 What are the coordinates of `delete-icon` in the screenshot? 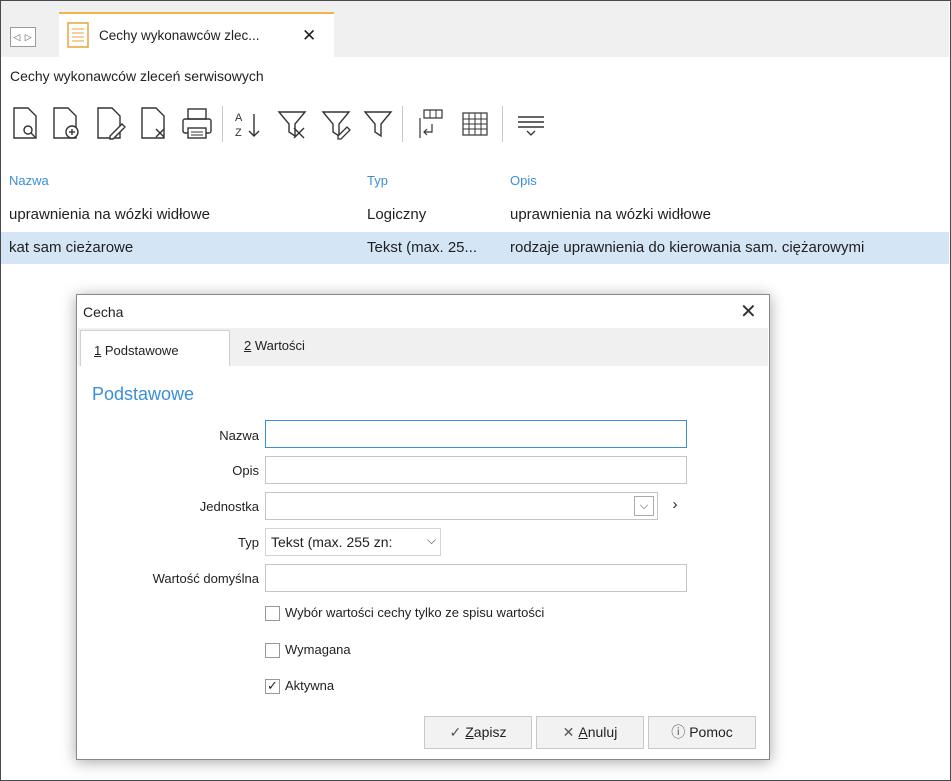 It's located at (155, 124).